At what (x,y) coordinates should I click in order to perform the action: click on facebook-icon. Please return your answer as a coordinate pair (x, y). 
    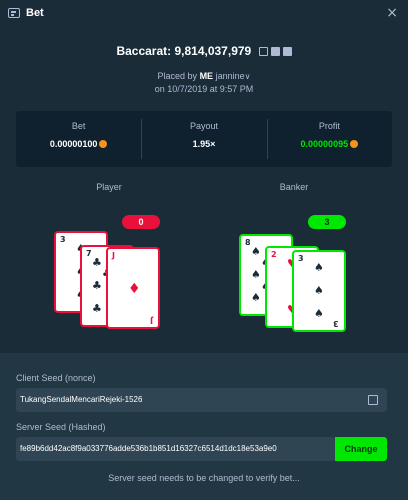
    Looking at the image, I should click on (275, 51).